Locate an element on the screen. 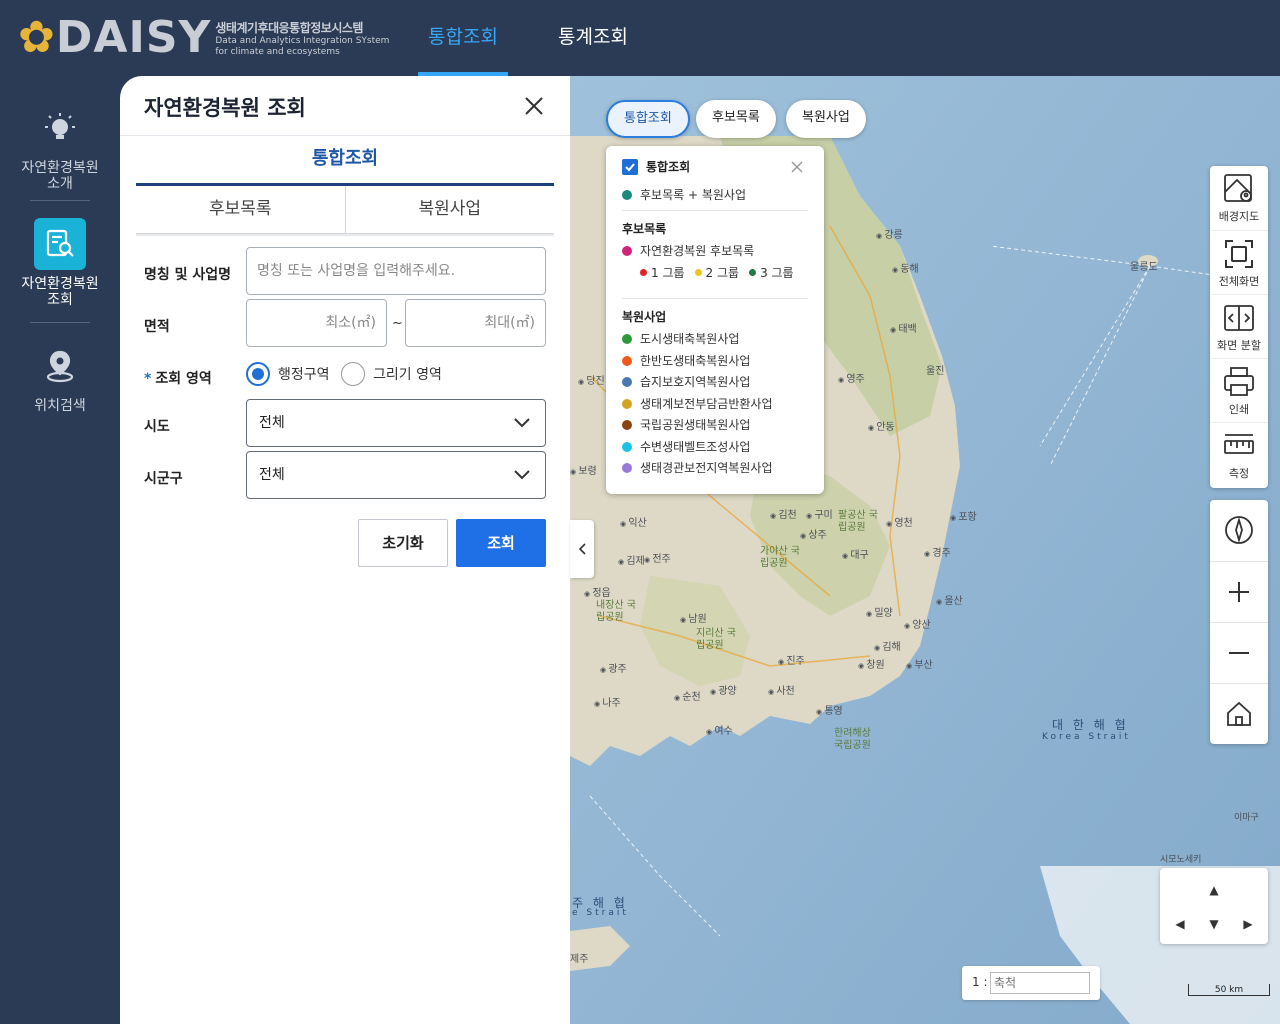 This screenshot has height=1024, width=1280. rail-item-location: 위치검색 is located at coordinates (60, 377).